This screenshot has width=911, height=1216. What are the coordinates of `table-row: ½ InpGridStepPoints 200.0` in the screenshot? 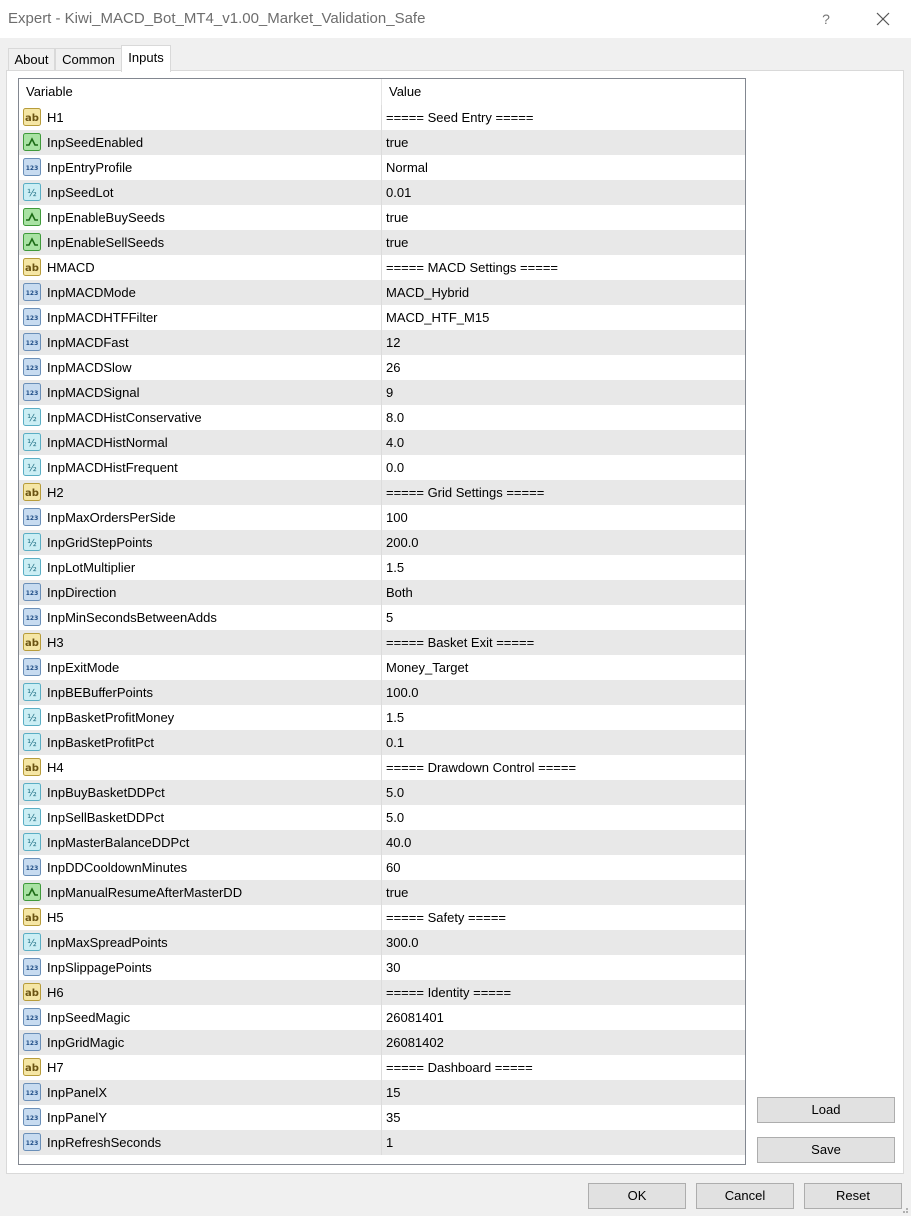 It's located at (382, 542).